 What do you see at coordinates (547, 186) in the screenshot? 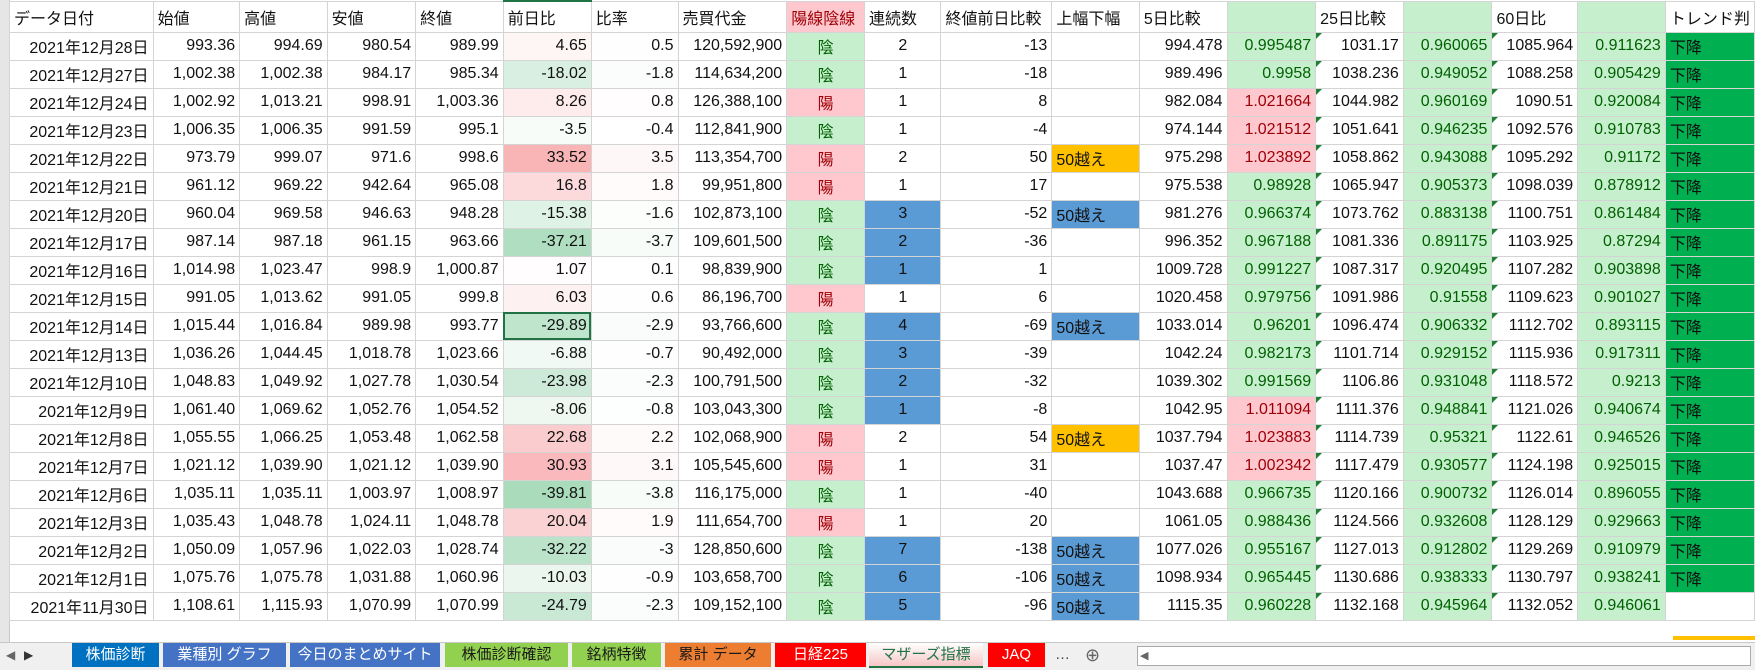
I see `cell-change: 16.8` at bounding box center [547, 186].